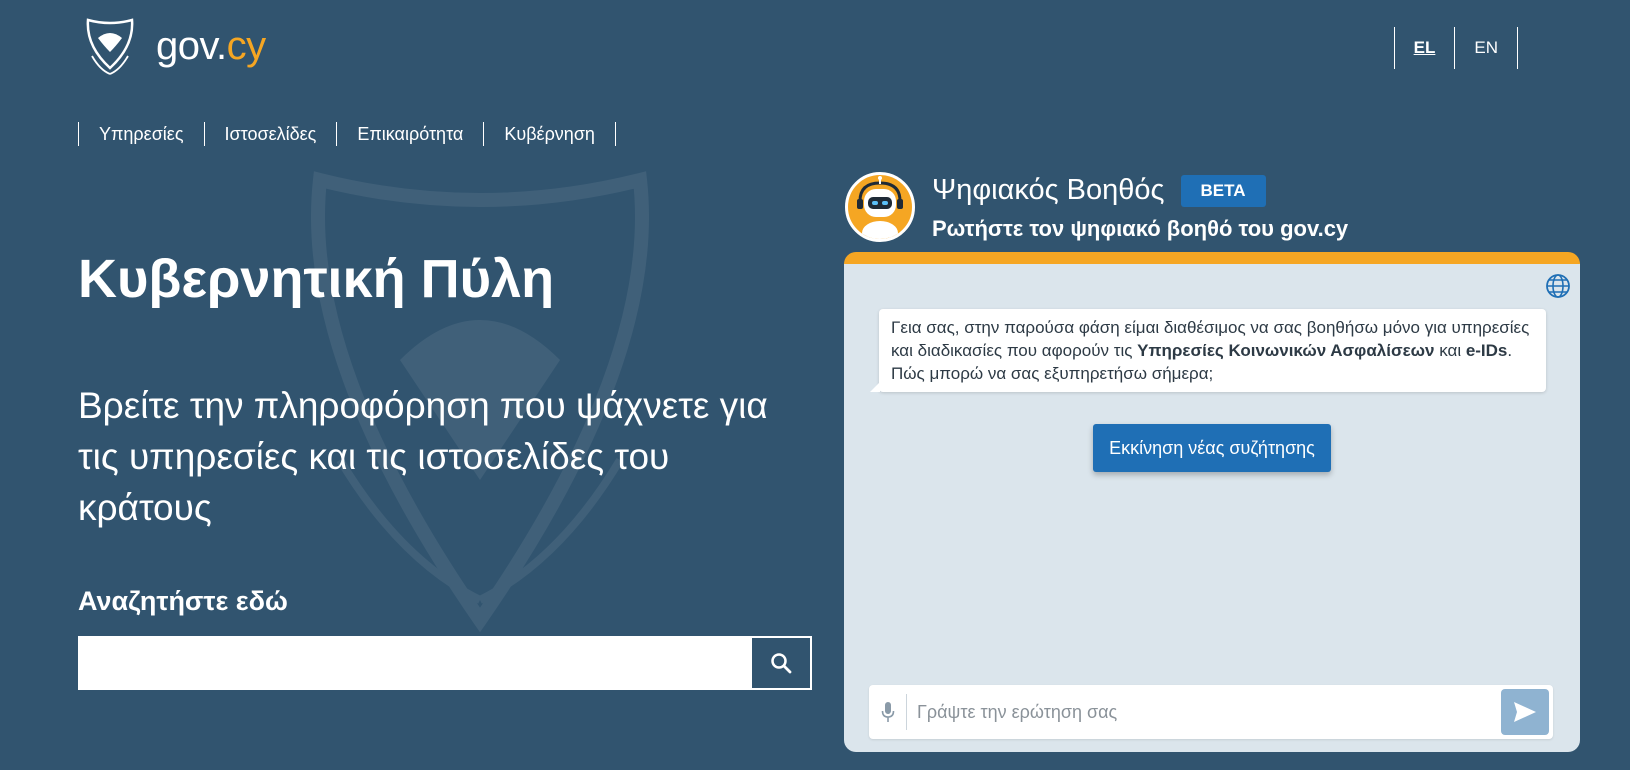 The height and width of the screenshot is (770, 1630). Describe the element at coordinates (316, 279) in the screenshot. I see `page-title: Κυβερνητική Πύλη` at that location.